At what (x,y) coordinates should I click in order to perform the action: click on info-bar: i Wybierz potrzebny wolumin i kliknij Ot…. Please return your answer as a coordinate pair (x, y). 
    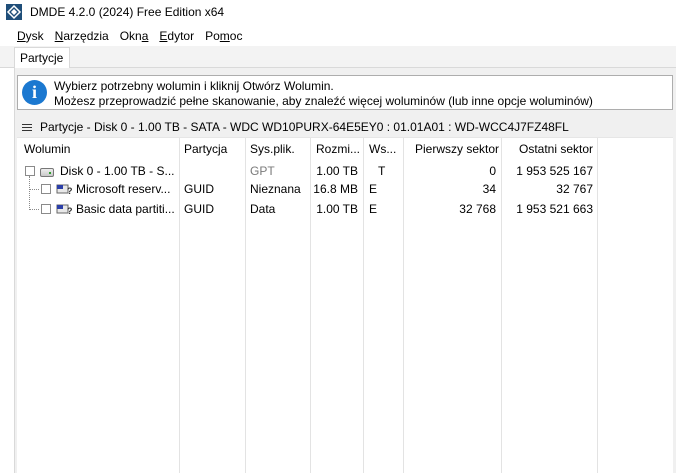
    Looking at the image, I should click on (345, 92).